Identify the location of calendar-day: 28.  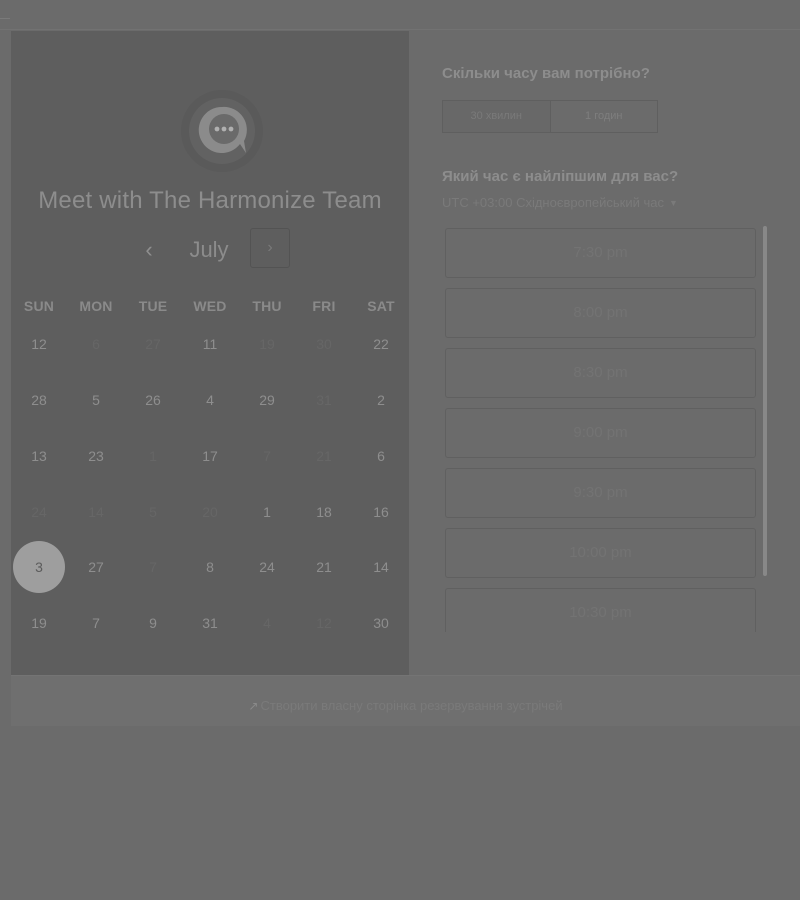
(39, 400).